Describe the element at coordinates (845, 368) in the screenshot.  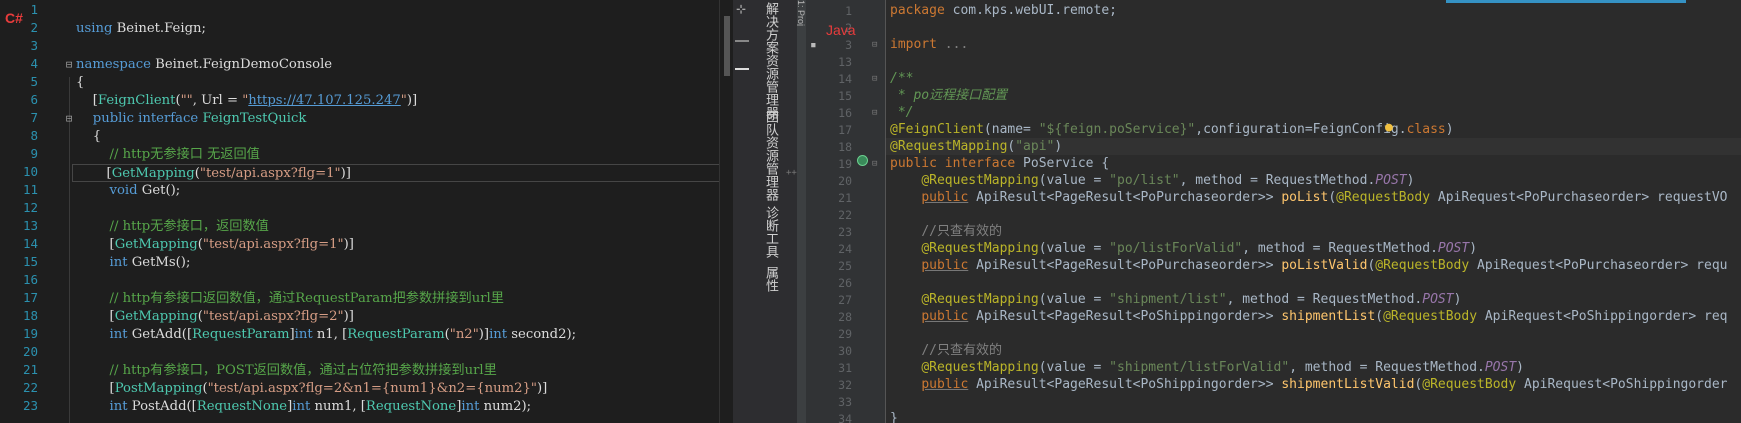
I see `line-number: 31` at that location.